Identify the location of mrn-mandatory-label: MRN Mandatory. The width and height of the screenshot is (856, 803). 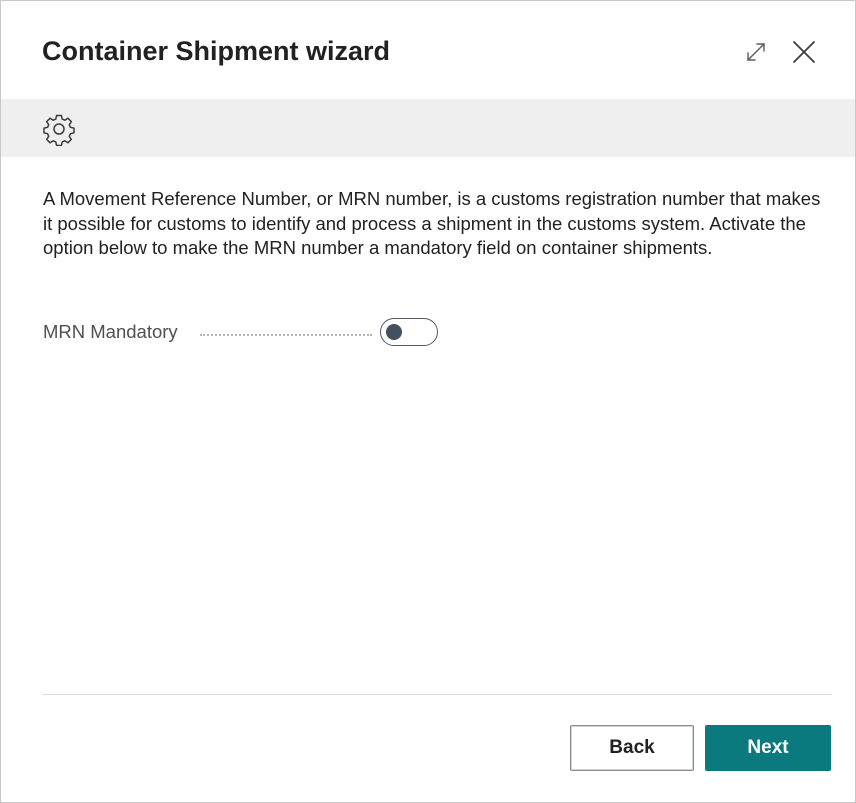
(110, 331).